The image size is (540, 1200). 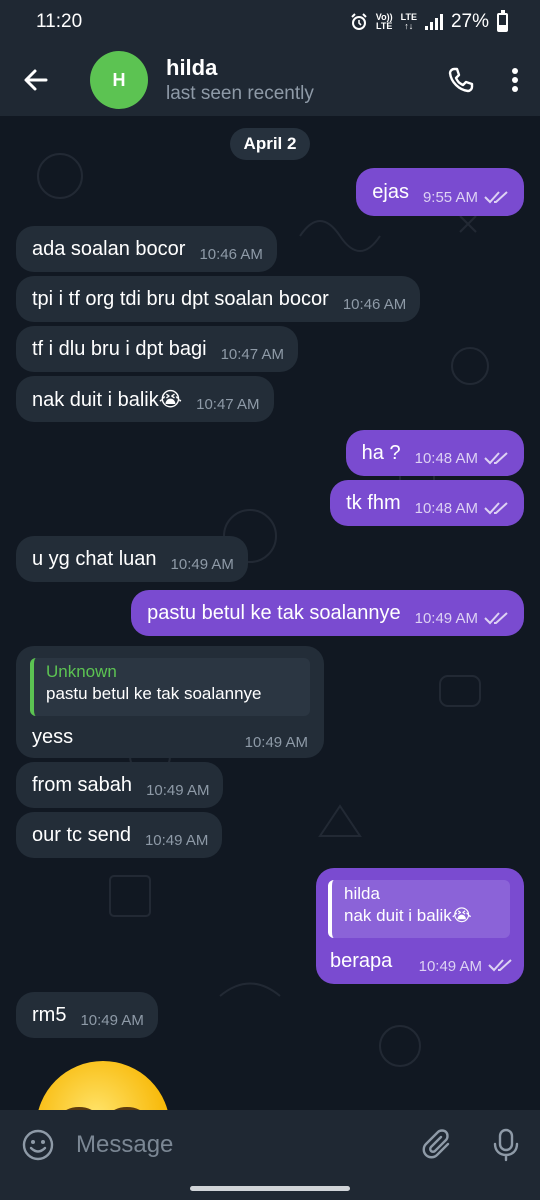 I want to click on date-separator: April 2, so click(x=270, y=144).